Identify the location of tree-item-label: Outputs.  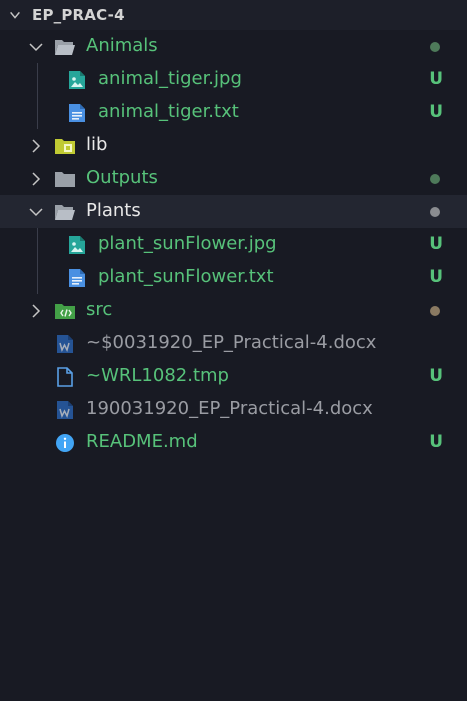
(122, 177).